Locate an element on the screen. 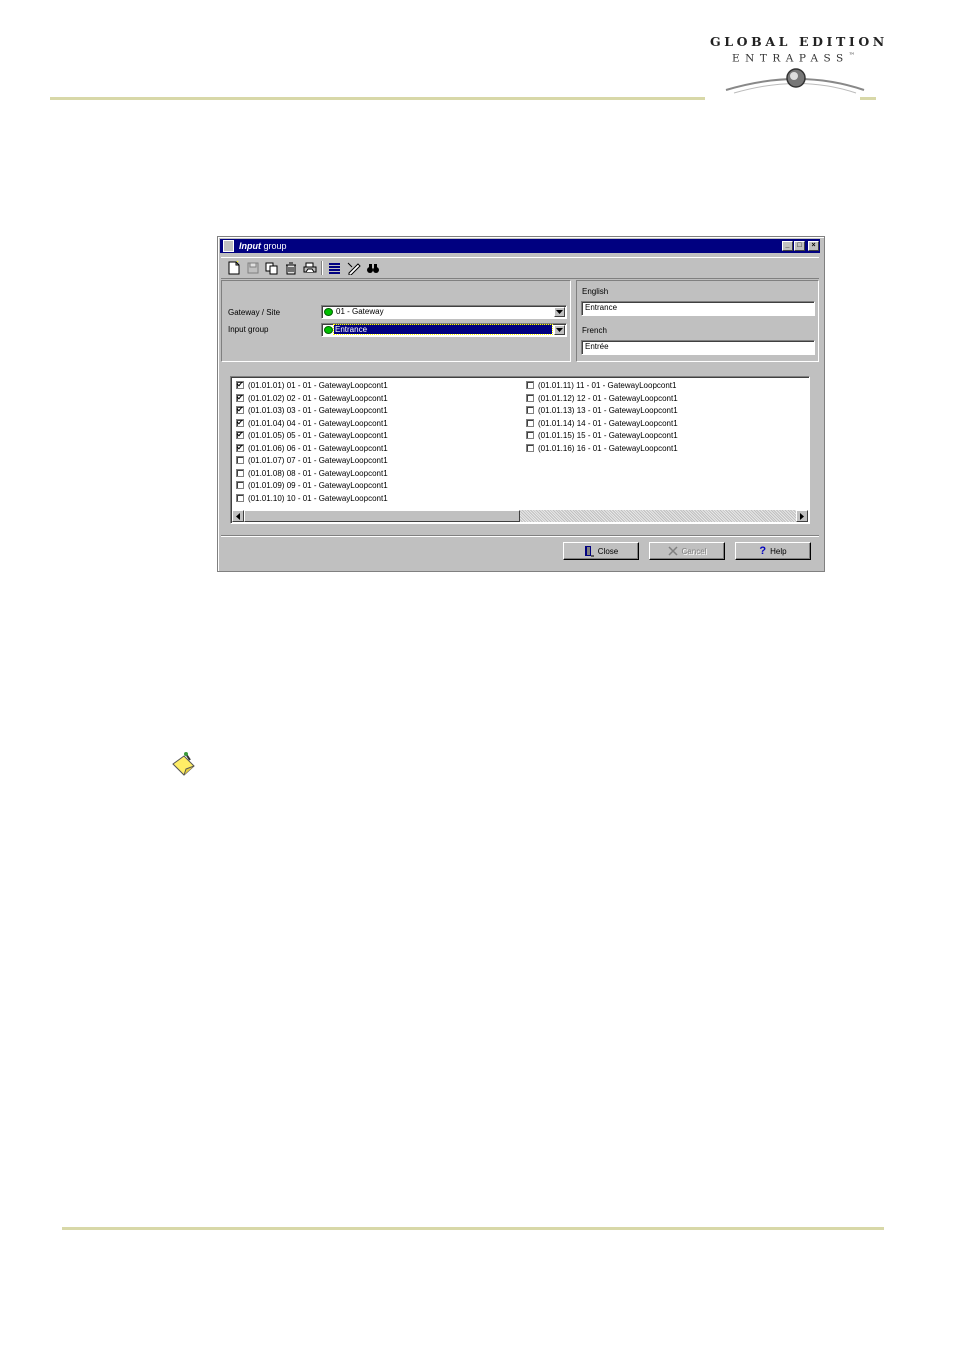 This screenshot has width=954, height=1350. description-panel: English Entrance French Entrée is located at coordinates (697, 321).